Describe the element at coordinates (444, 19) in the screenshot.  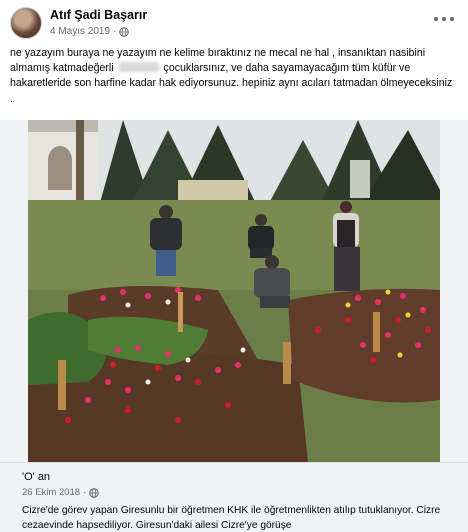
I see `more-options-icon` at that location.